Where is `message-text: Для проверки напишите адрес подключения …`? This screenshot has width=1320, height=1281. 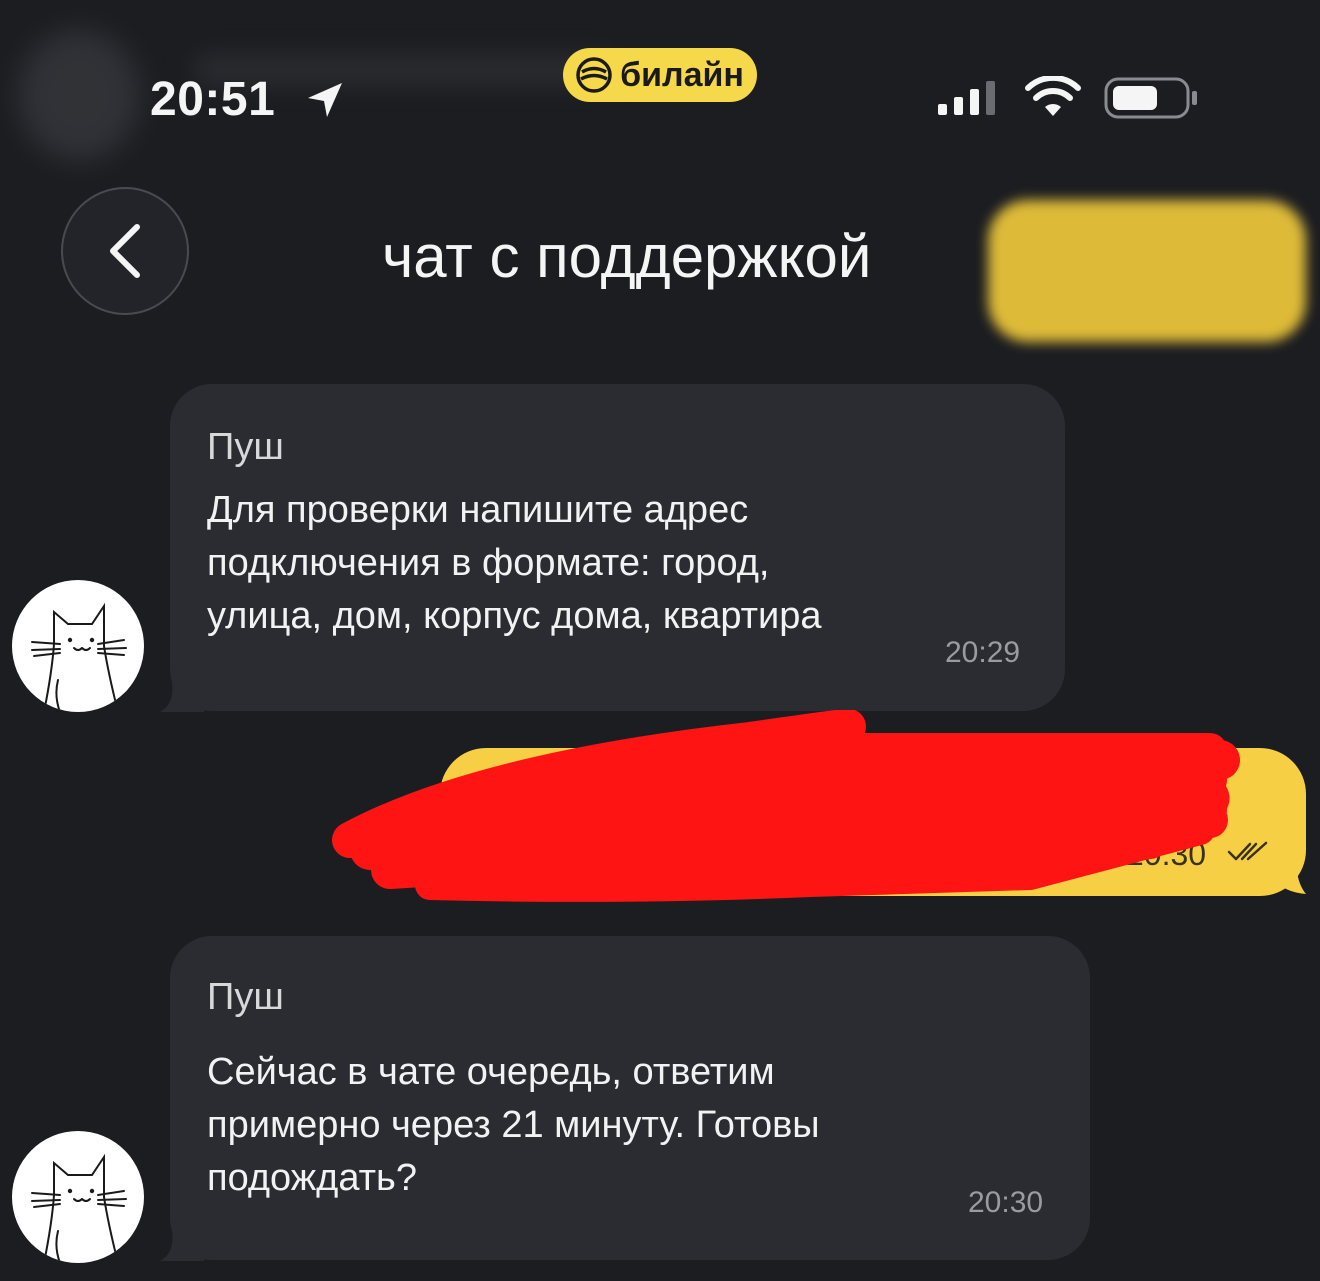
message-text: Для проверки напишите адрес подключения … is located at coordinates (514, 563).